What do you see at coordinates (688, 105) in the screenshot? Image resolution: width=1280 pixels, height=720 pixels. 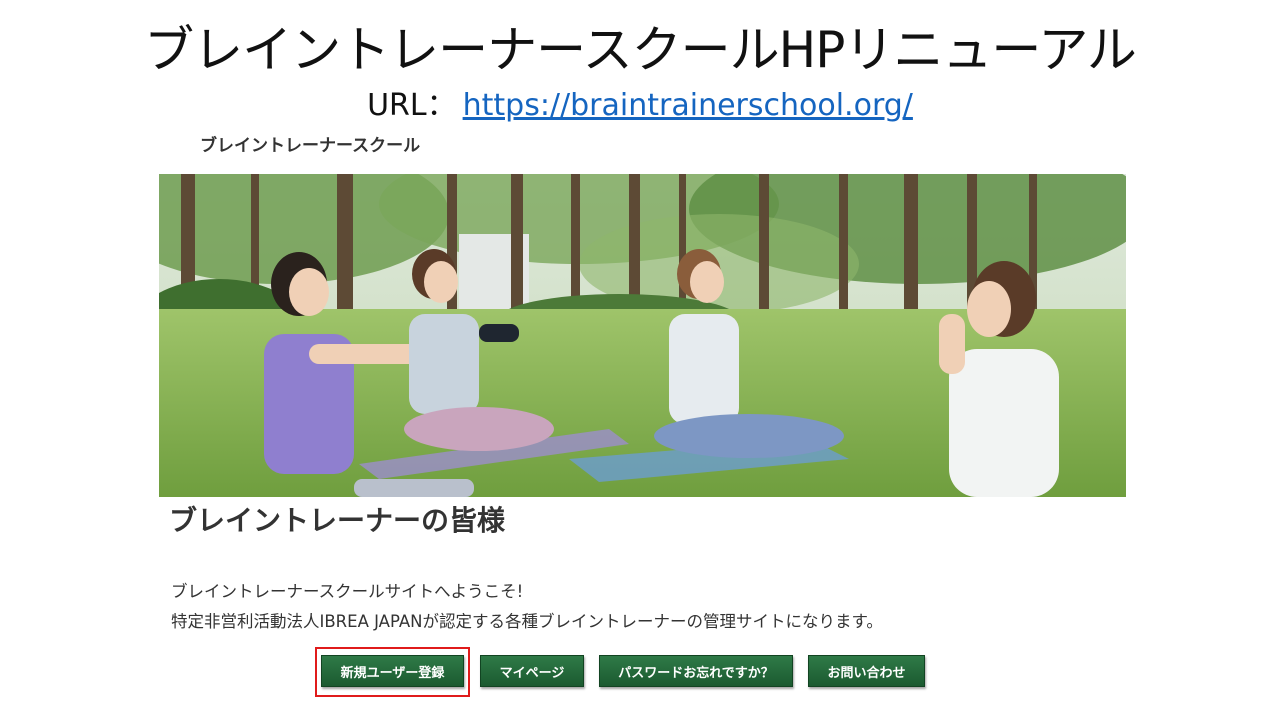 I see `site-url-link: https://braintrainerschool.org/` at bounding box center [688, 105].